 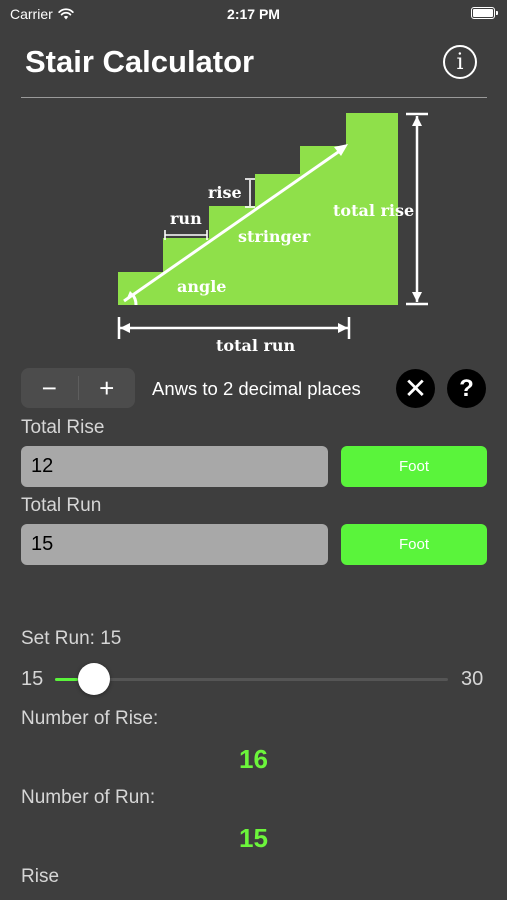 I want to click on total-run-label: Total Run, so click(x=61, y=505).